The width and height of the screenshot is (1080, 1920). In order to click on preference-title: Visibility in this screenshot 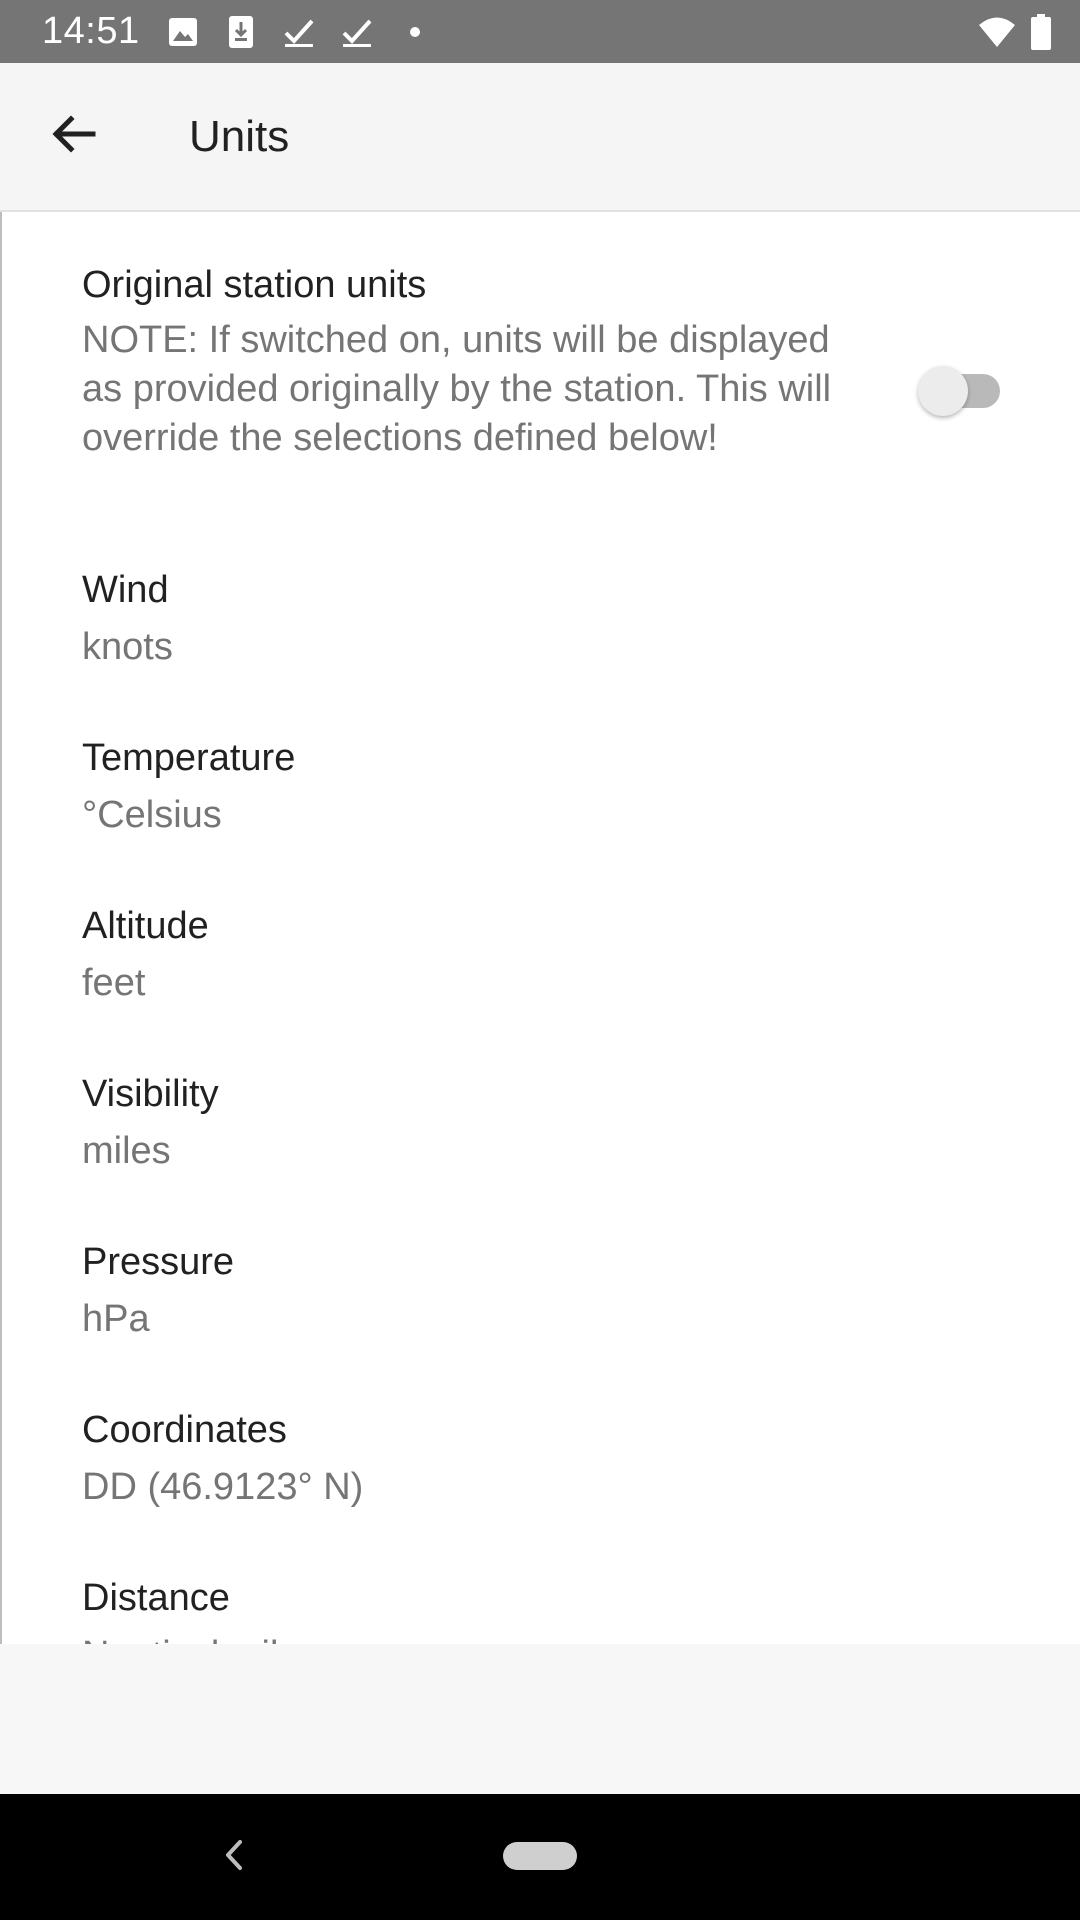, I will do `click(150, 1094)`.